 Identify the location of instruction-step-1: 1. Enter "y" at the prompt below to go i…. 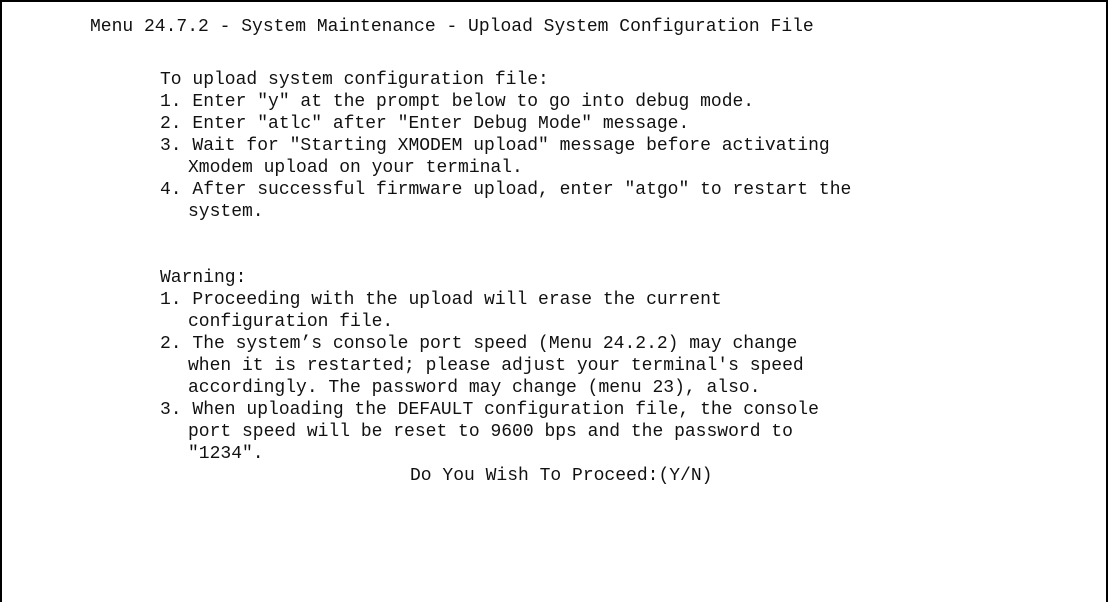
(457, 102).